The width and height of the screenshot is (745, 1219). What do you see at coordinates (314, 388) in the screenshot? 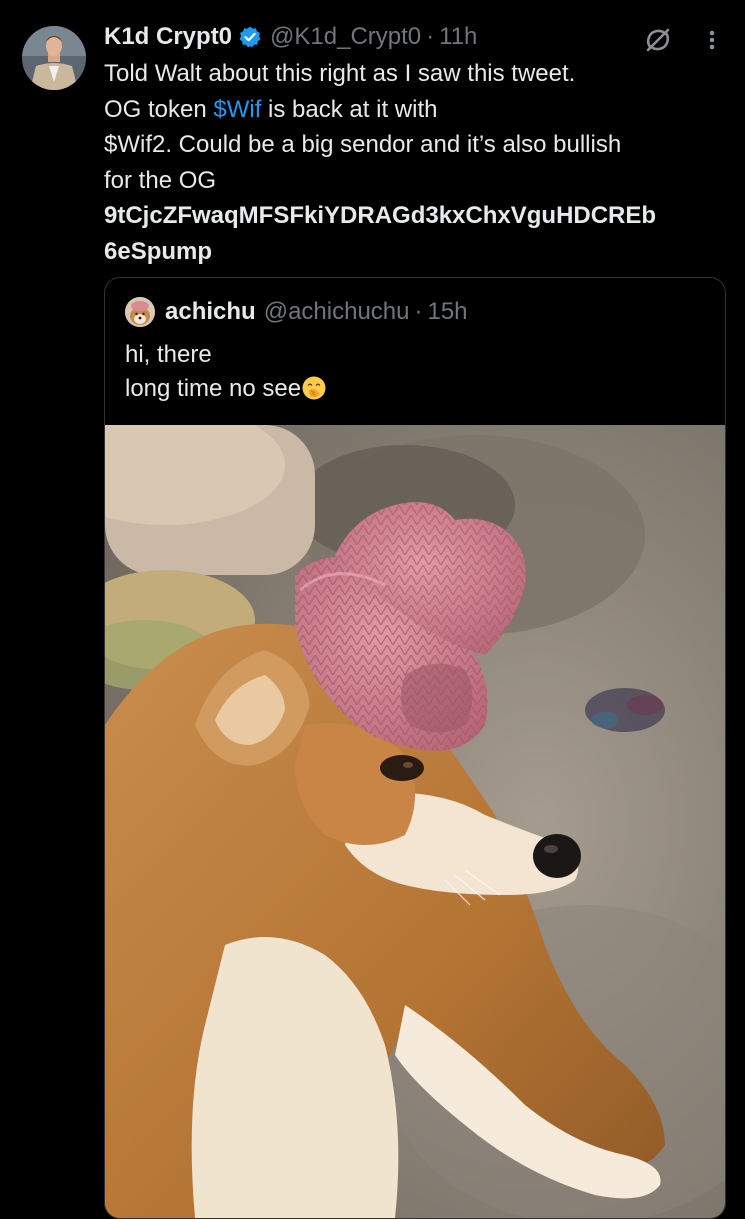
I see `face-with-hand-over-mouth-icon` at bounding box center [314, 388].